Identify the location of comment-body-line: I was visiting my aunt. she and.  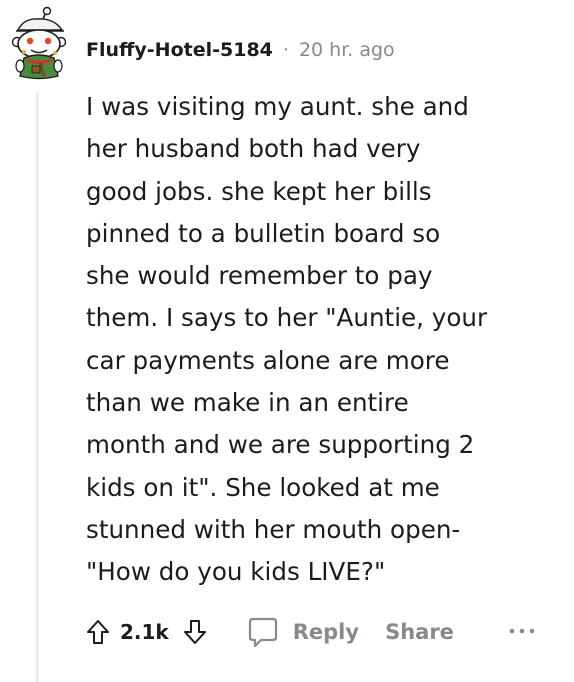
(277, 106).